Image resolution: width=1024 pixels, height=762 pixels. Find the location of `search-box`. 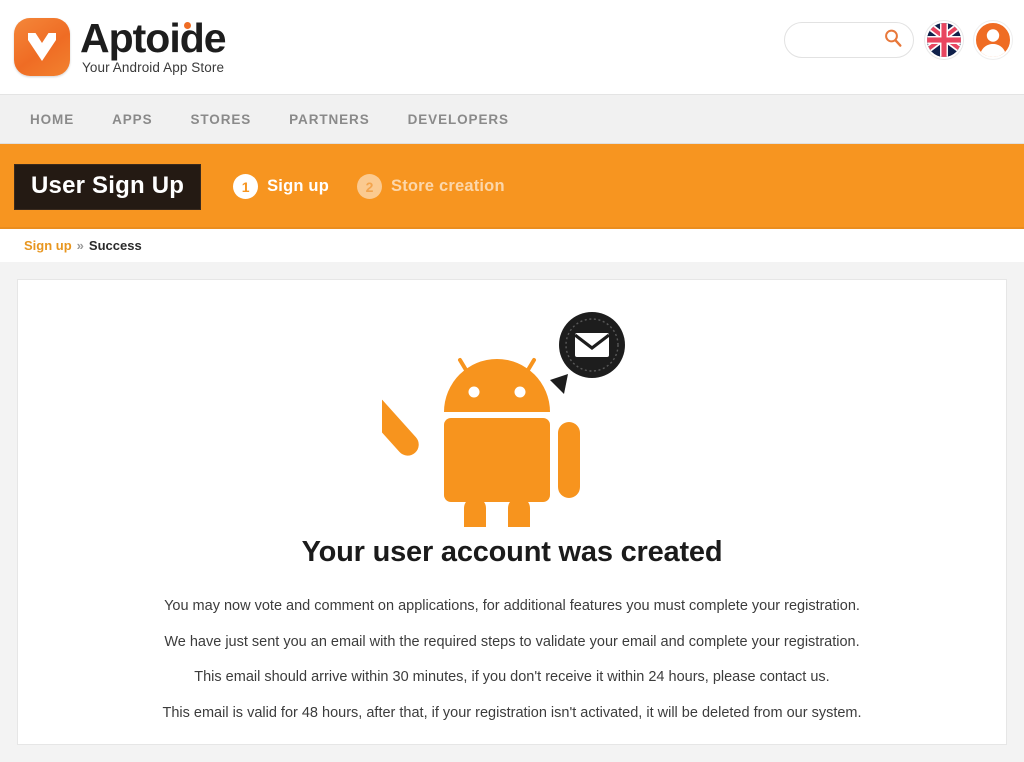

search-box is located at coordinates (849, 40).